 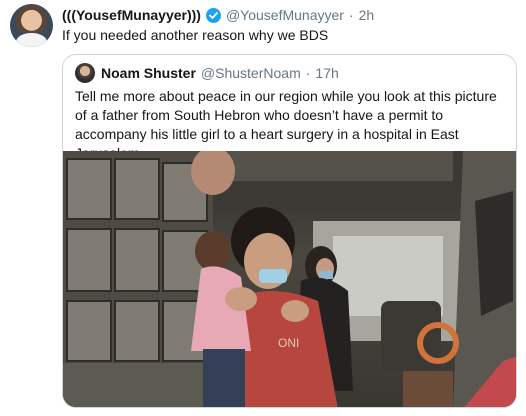 I want to click on quoted-author-display-name: Noam Shuster, so click(x=148, y=73).